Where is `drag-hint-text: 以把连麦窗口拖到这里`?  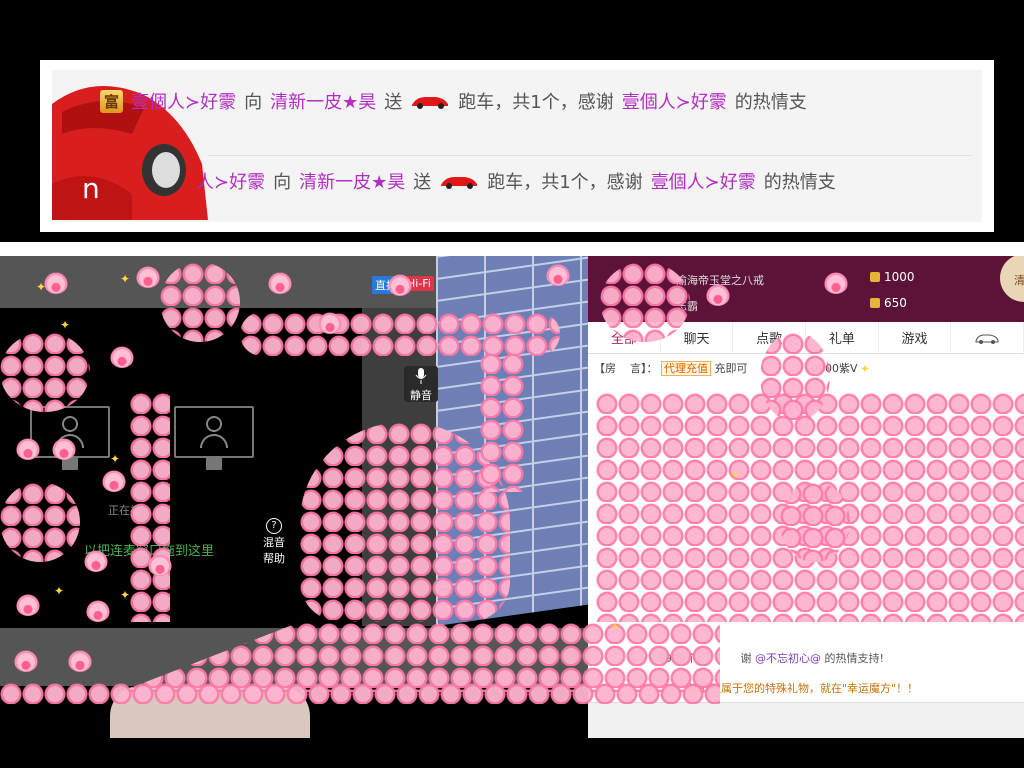 drag-hint-text: 以把连麦窗口拖到这里 is located at coordinates (149, 551).